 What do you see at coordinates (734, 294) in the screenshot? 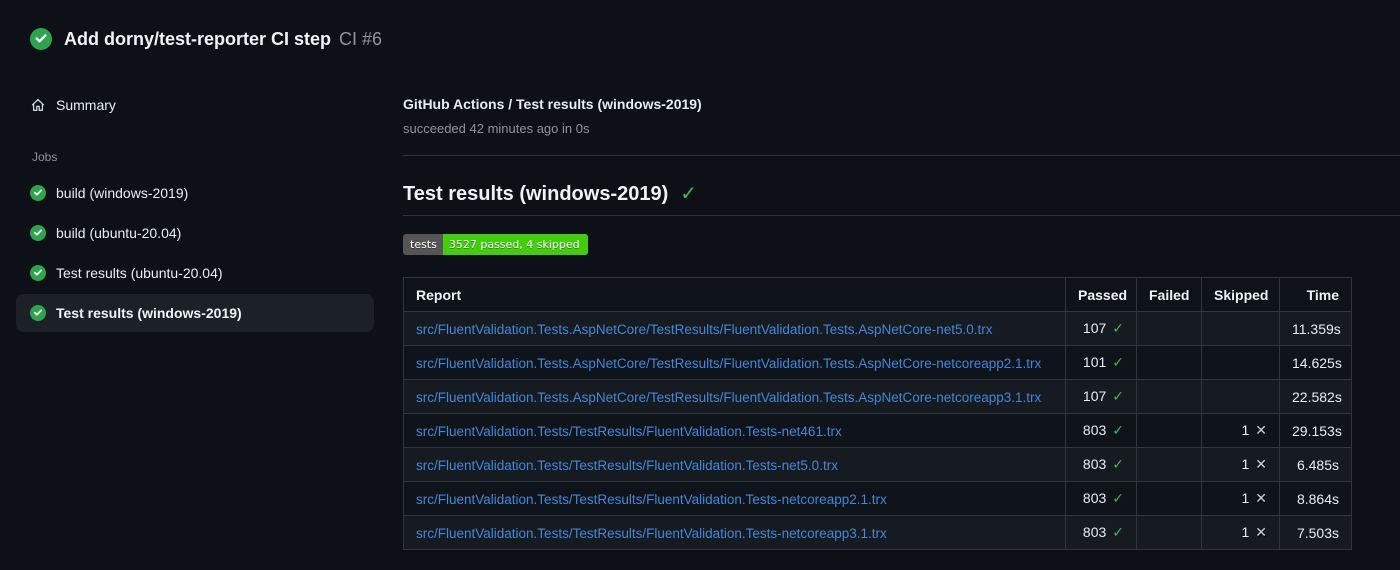
I see `column-header-report: Report` at bounding box center [734, 294].